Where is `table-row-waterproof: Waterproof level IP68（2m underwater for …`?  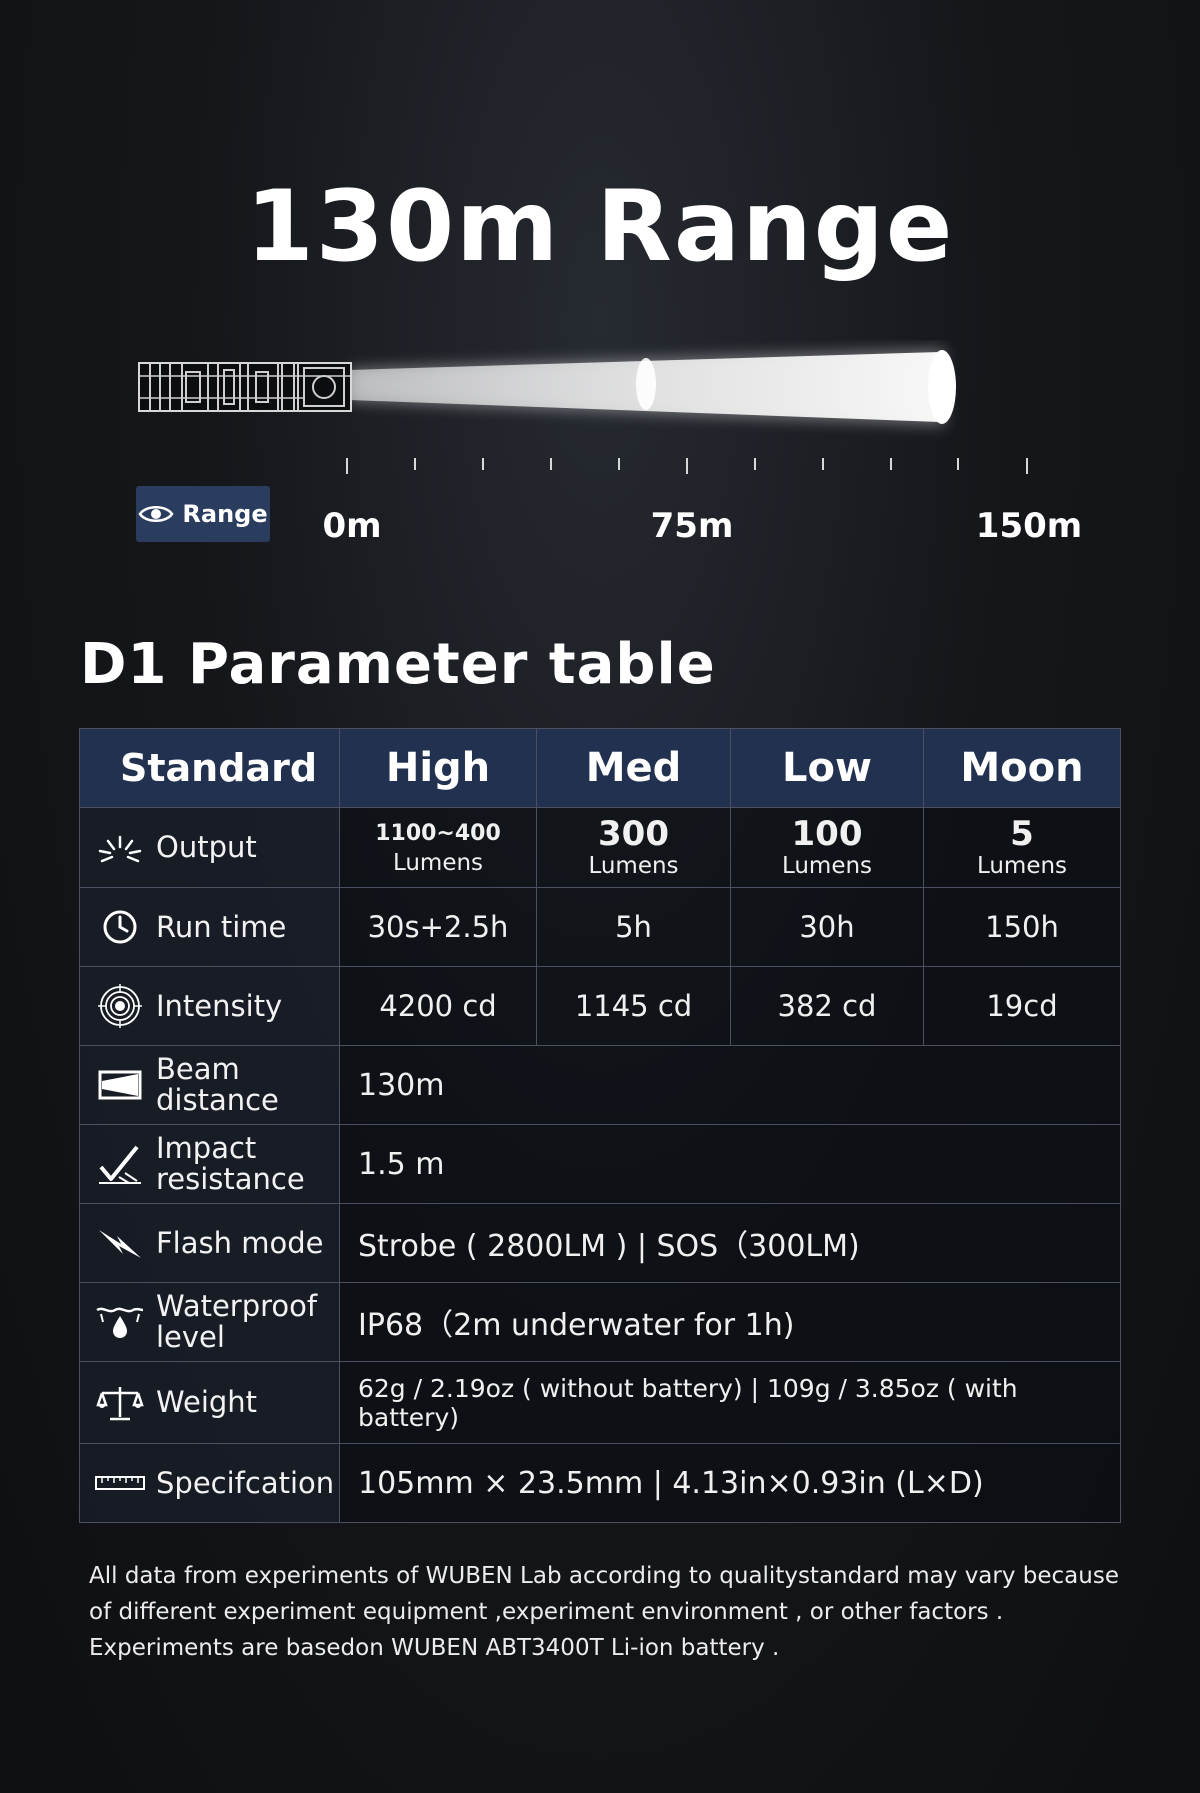
table-row-waterproof: Waterproof level IP68（2m underwater for … is located at coordinates (600, 1322).